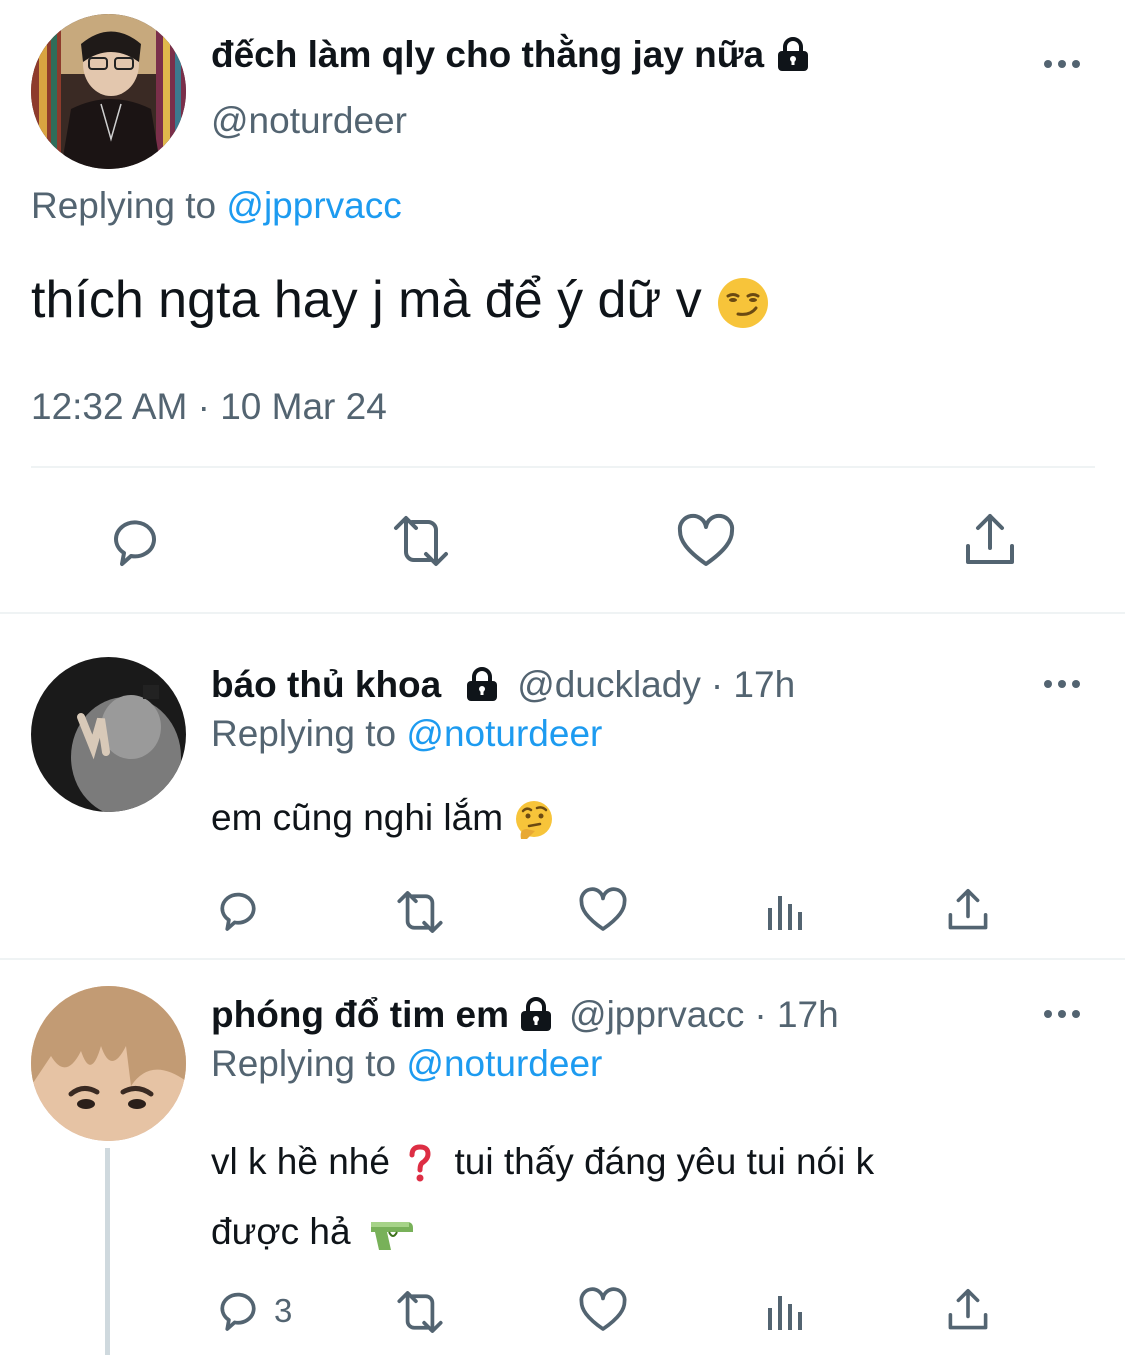 Image resolution: width=1125 pixels, height=1355 pixels. What do you see at coordinates (283, 1310) in the screenshot?
I see `reply-count: 3` at bounding box center [283, 1310].